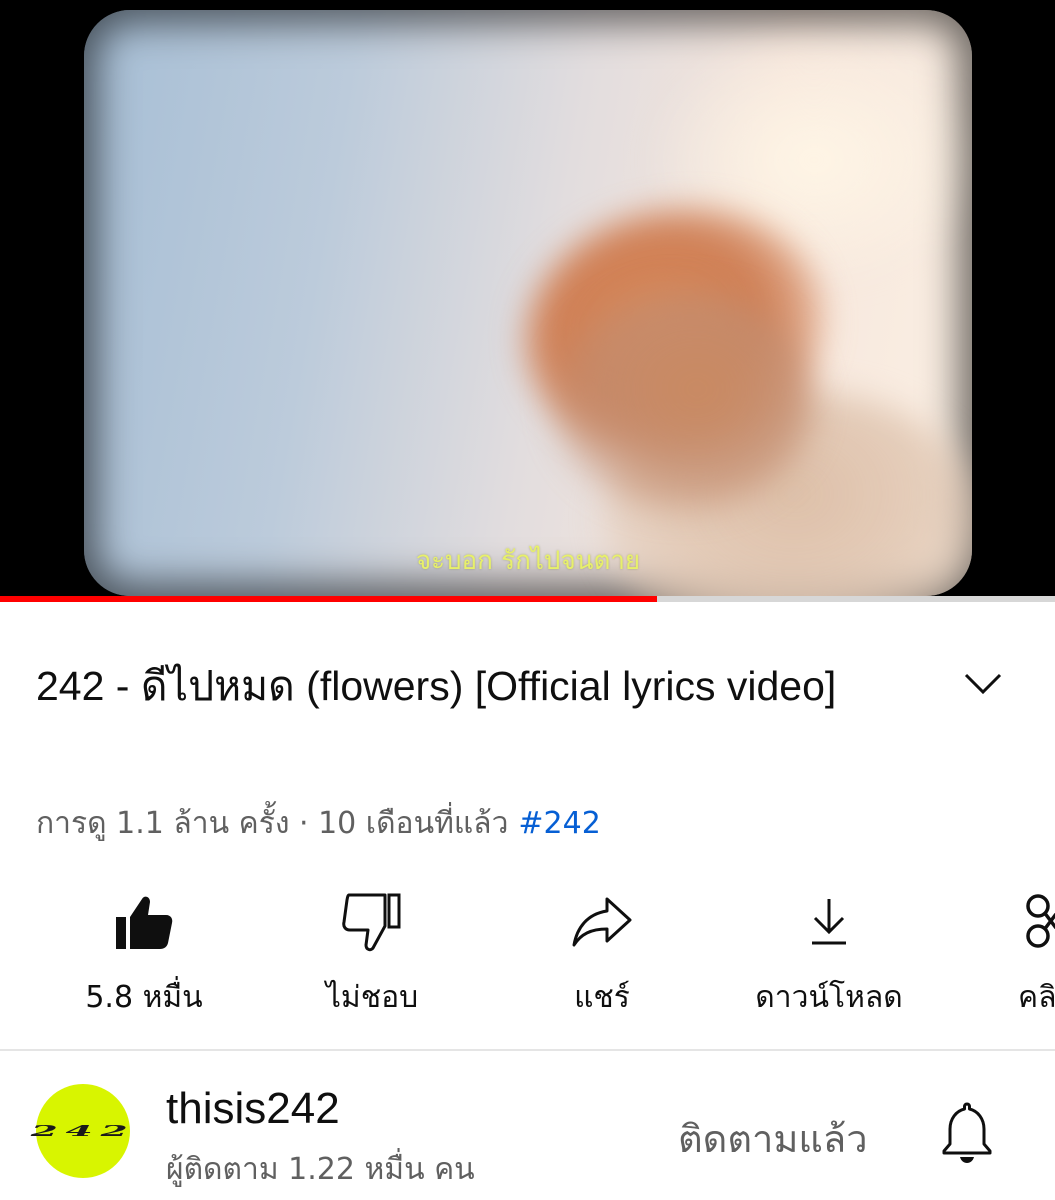 The width and height of the screenshot is (1055, 1200). Describe the element at coordinates (829, 955) in the screenshot. I see `download-button: ดาวน์โหลด` at that location.